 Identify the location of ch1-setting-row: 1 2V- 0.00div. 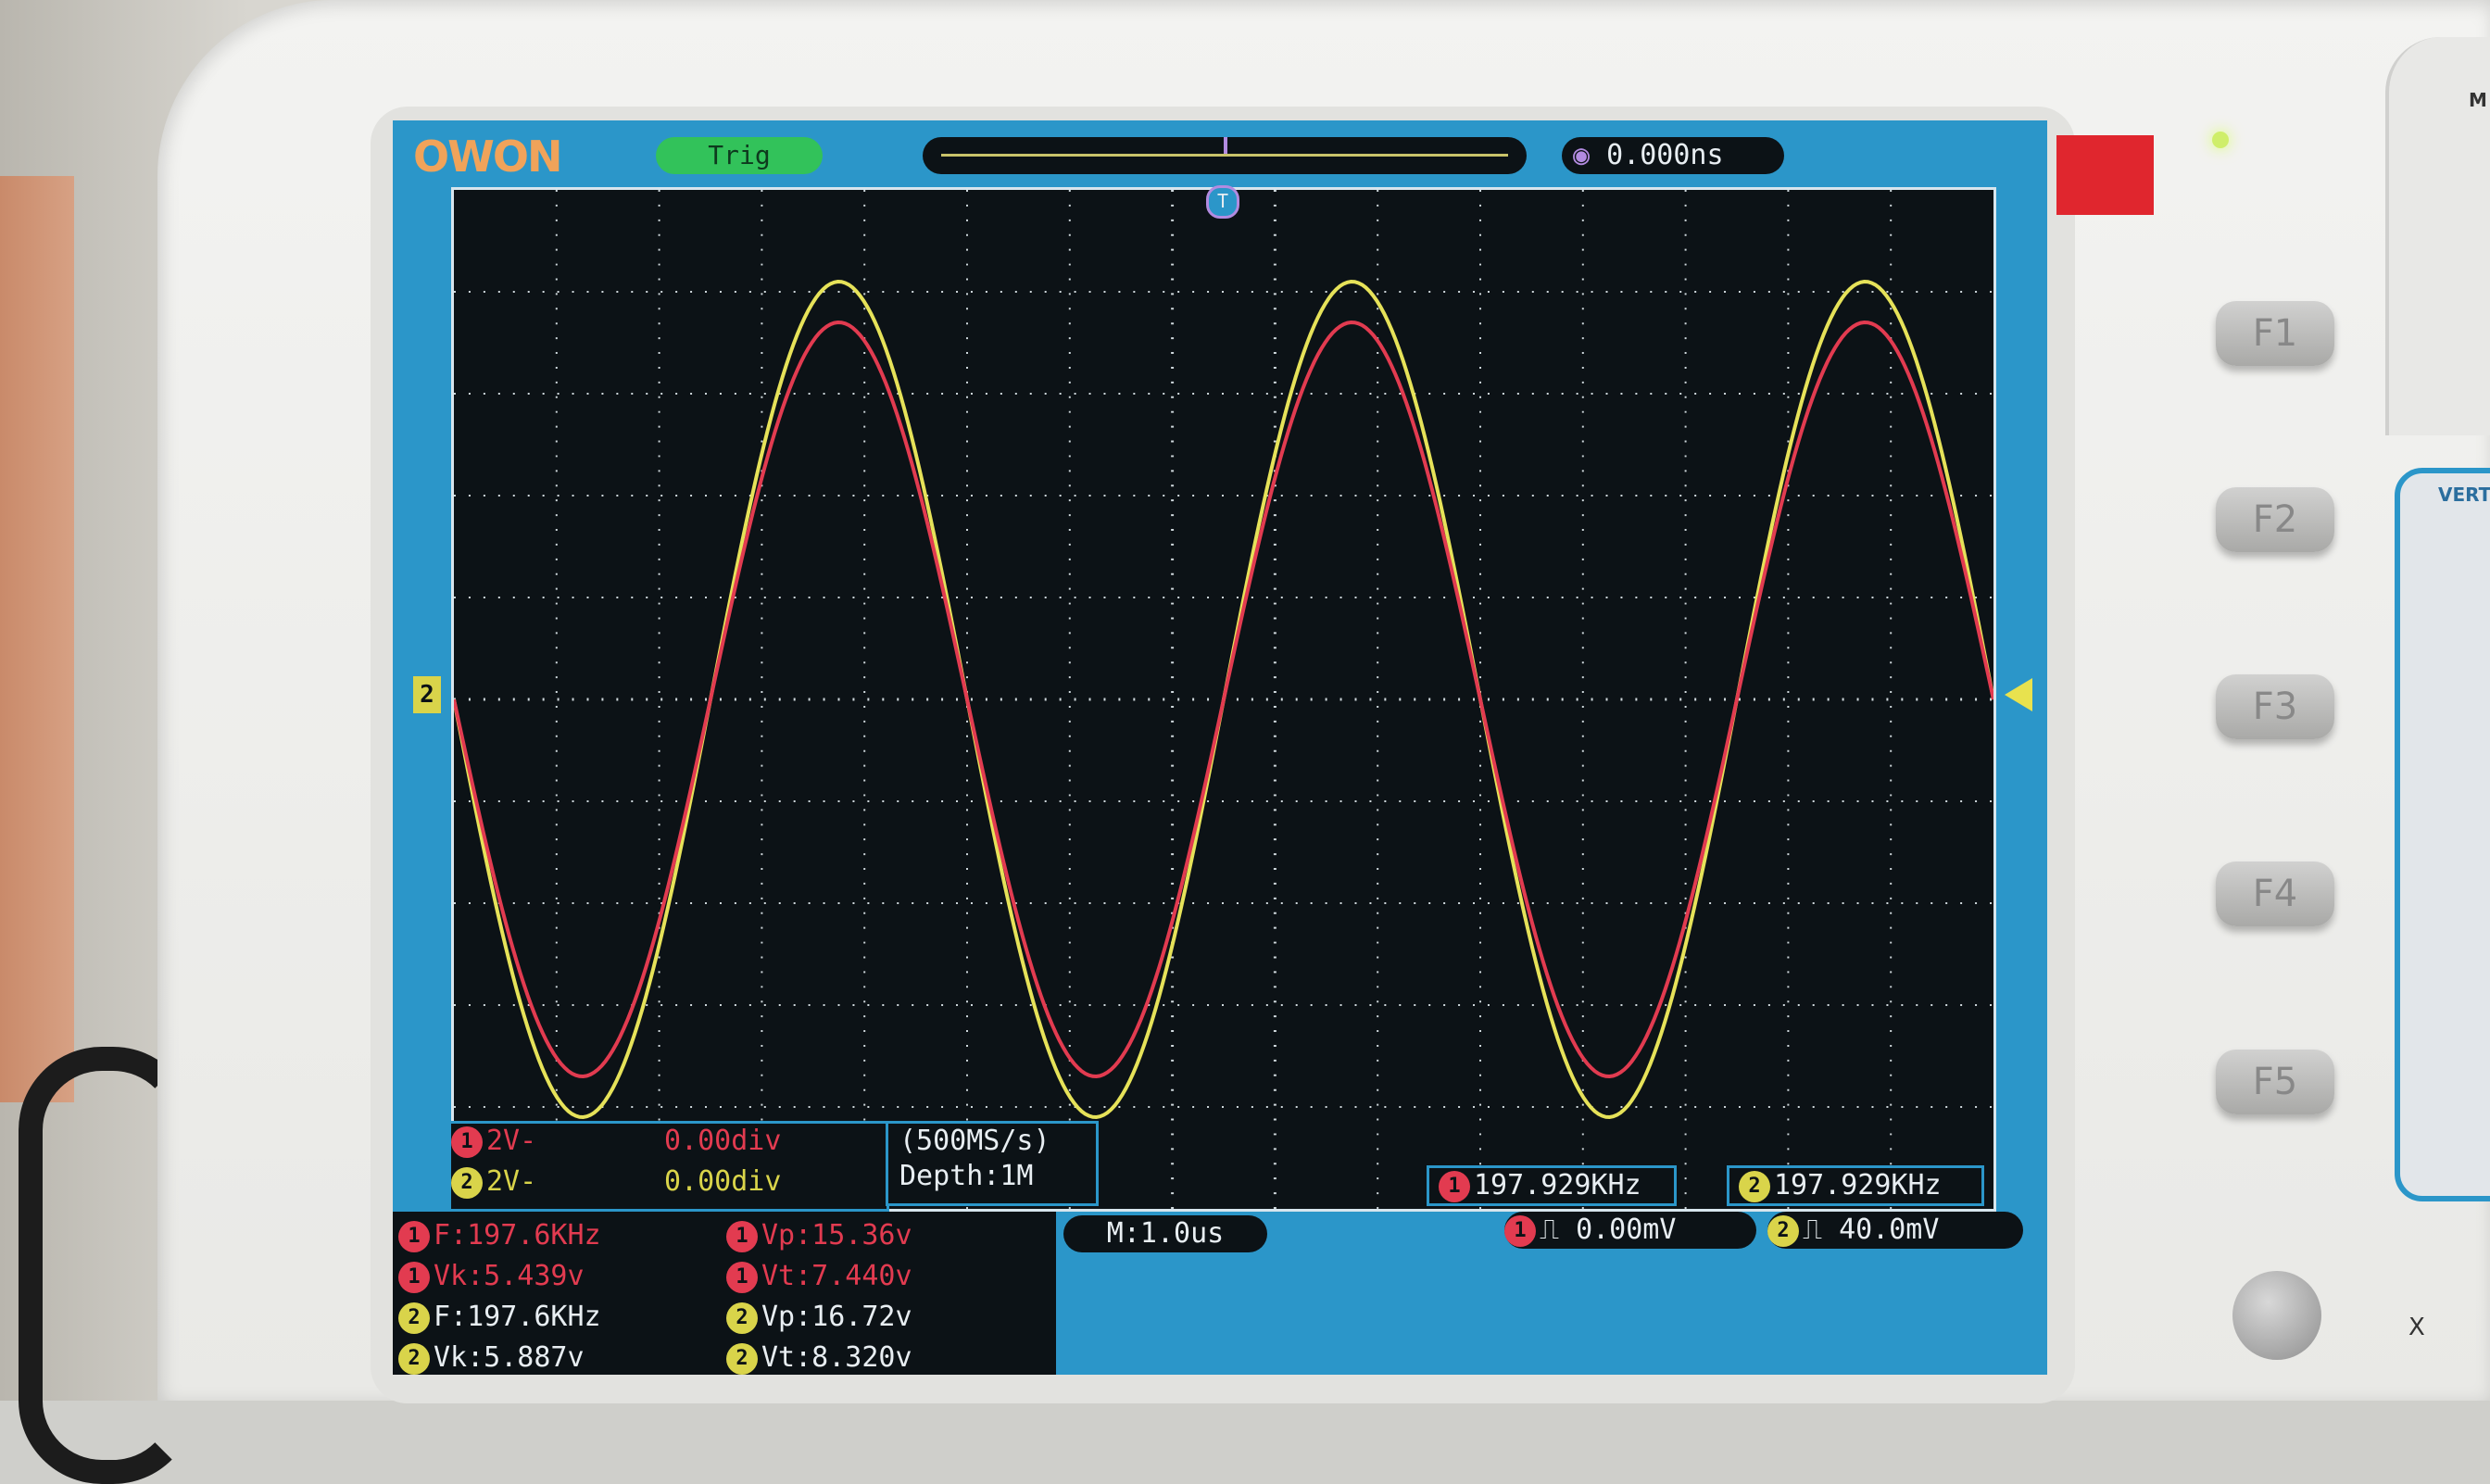
(669, 1144).